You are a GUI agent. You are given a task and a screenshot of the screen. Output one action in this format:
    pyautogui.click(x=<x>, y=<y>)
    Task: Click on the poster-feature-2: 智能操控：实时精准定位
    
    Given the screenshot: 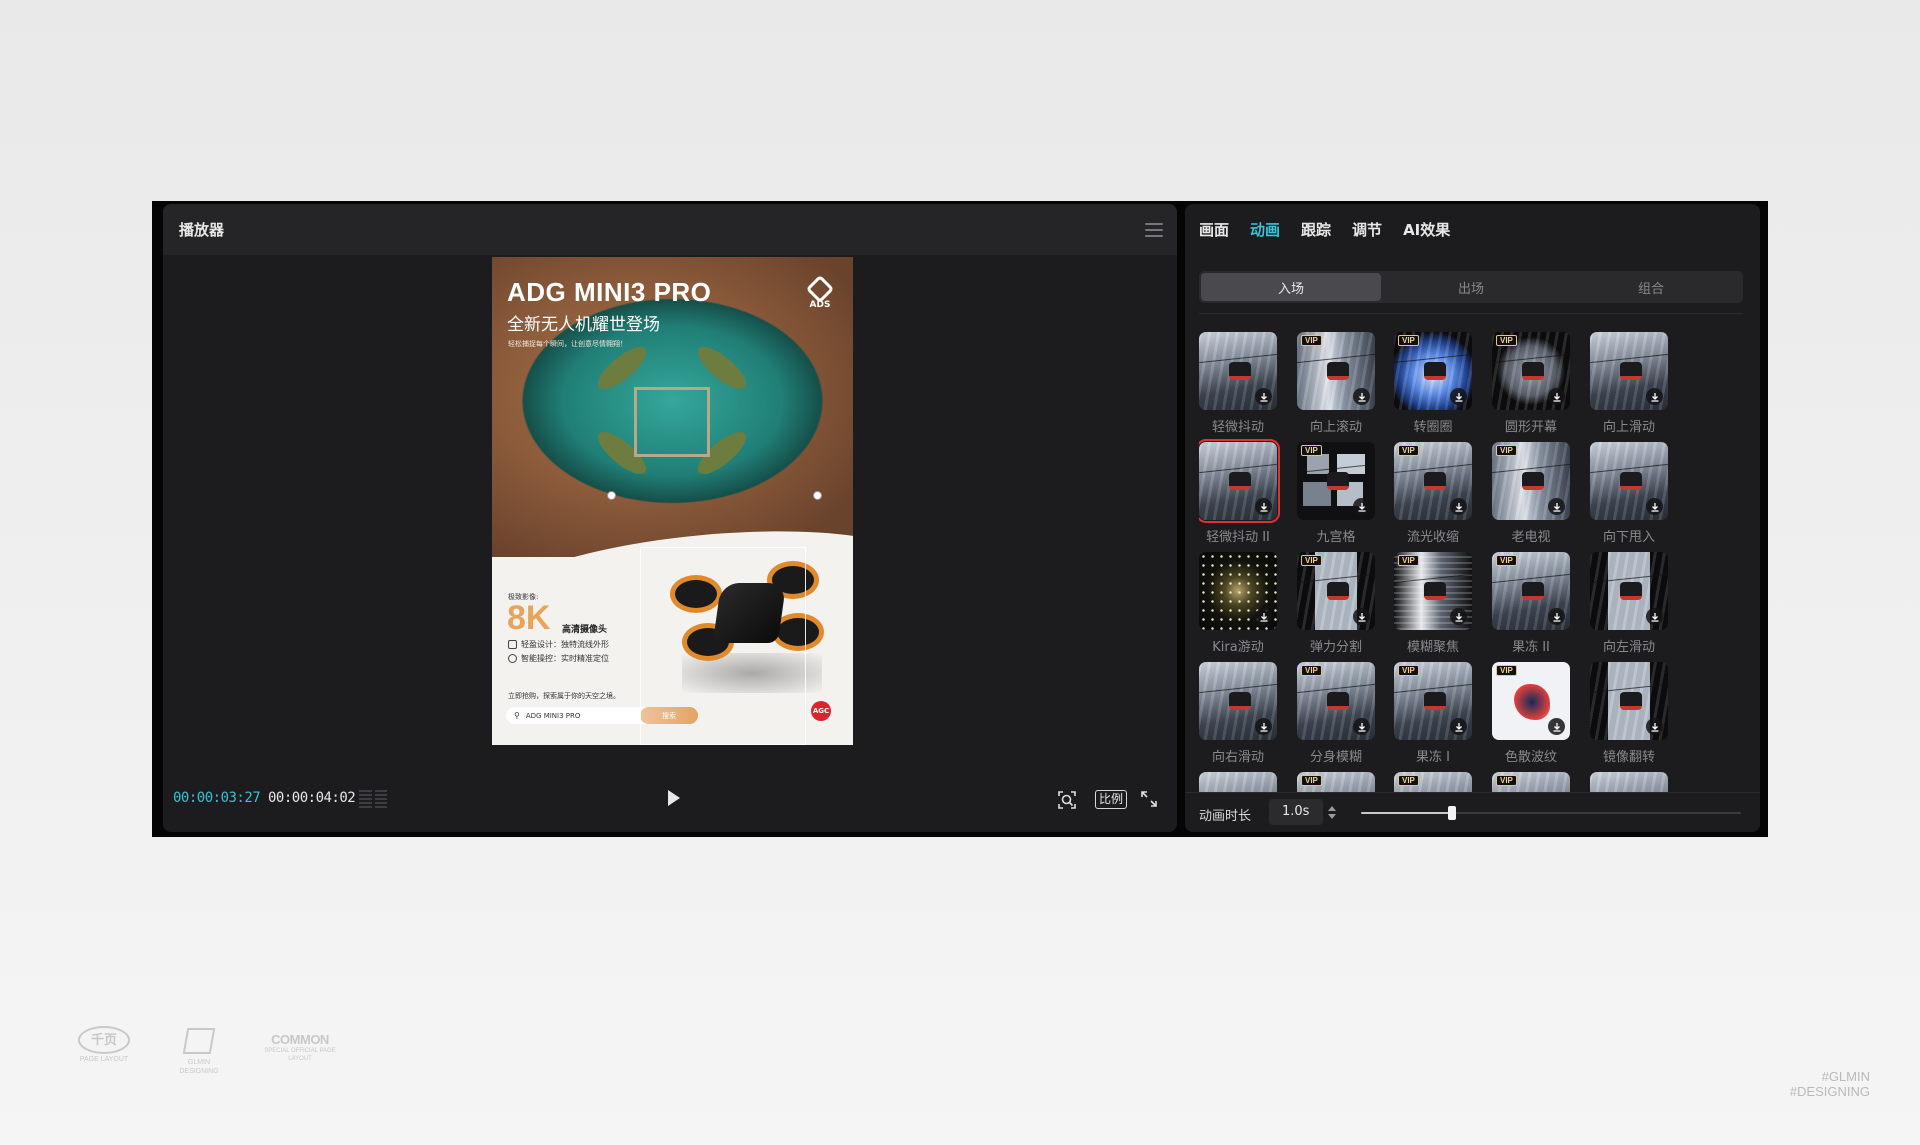 What is the action you would take?
    pyautogui.click(x=558, y=658)
    